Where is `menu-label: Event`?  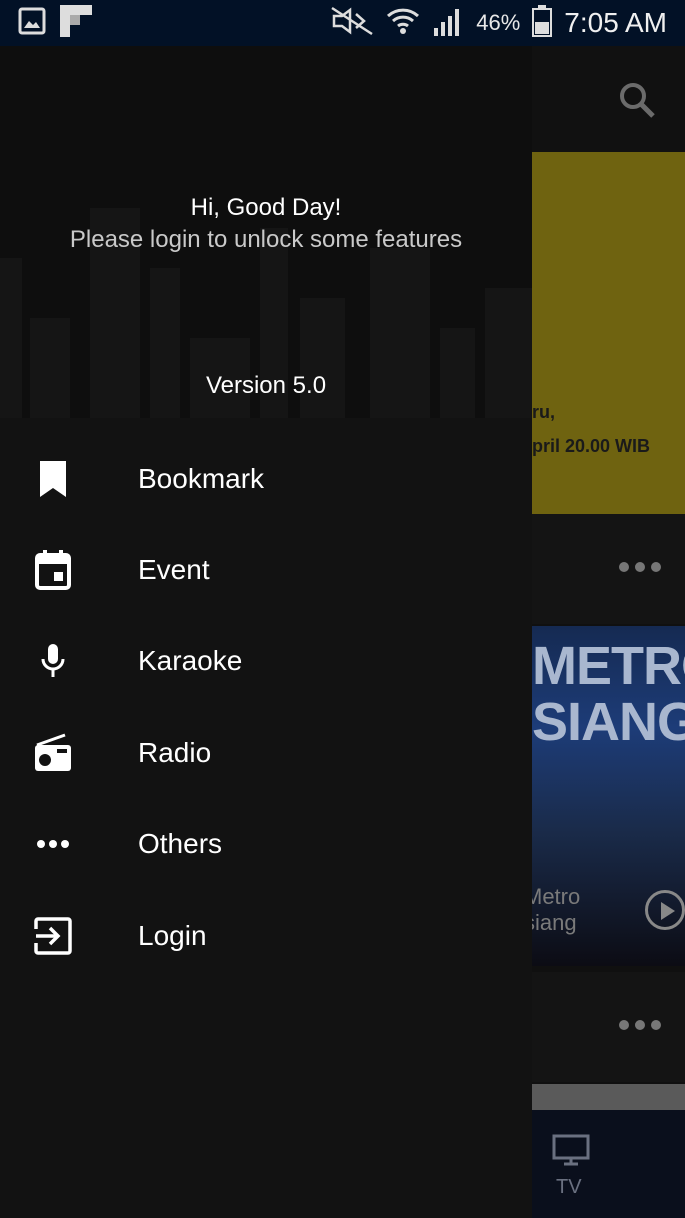 menu-label: Event is located at coordinates (174, 570).